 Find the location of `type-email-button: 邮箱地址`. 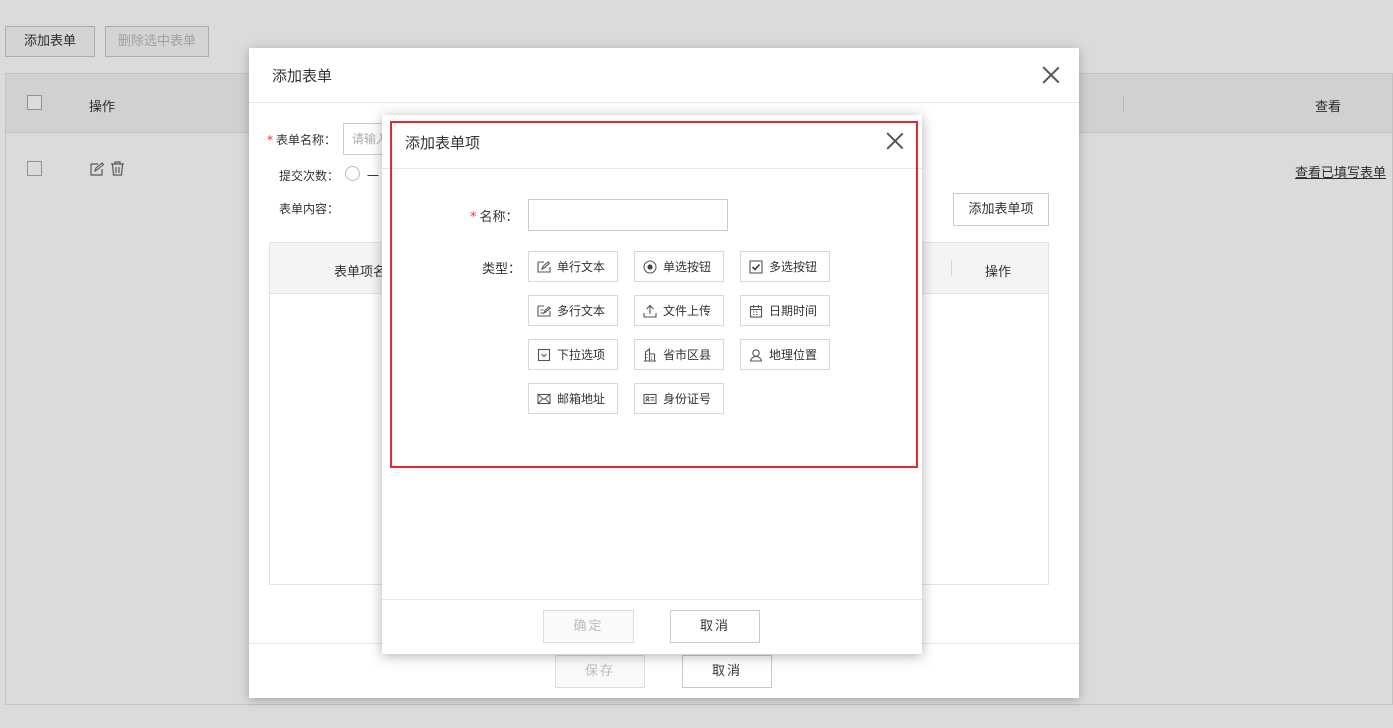

type-email-button: 邮箱地址 is located at coordinates (573, 398).